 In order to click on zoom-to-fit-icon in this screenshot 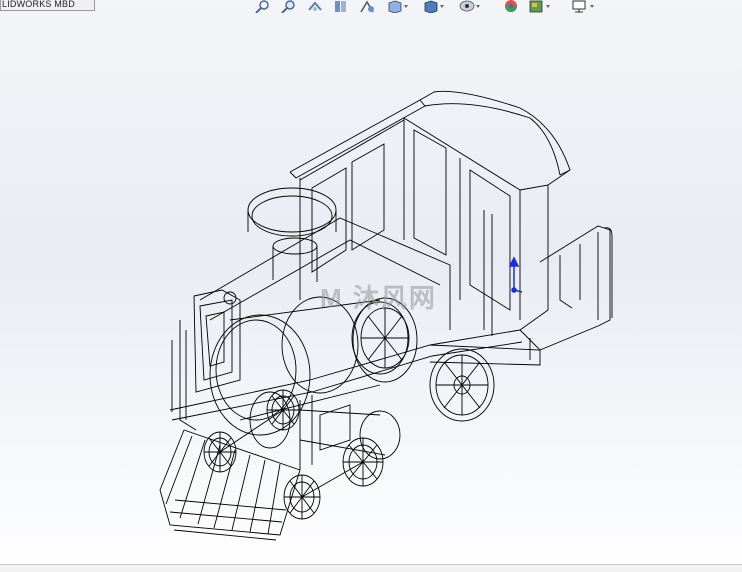, I will do `click(263, 6)`.